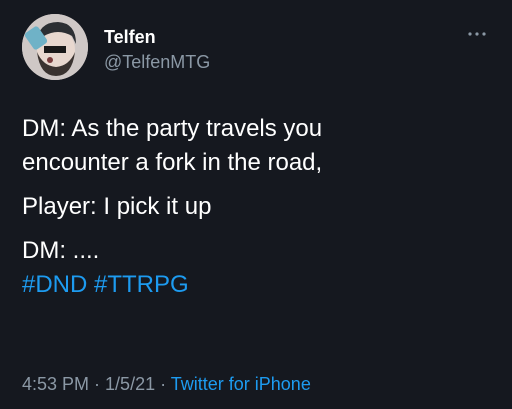  I want to click on tweet-line: Player: I pick it up, so click(117, 206).